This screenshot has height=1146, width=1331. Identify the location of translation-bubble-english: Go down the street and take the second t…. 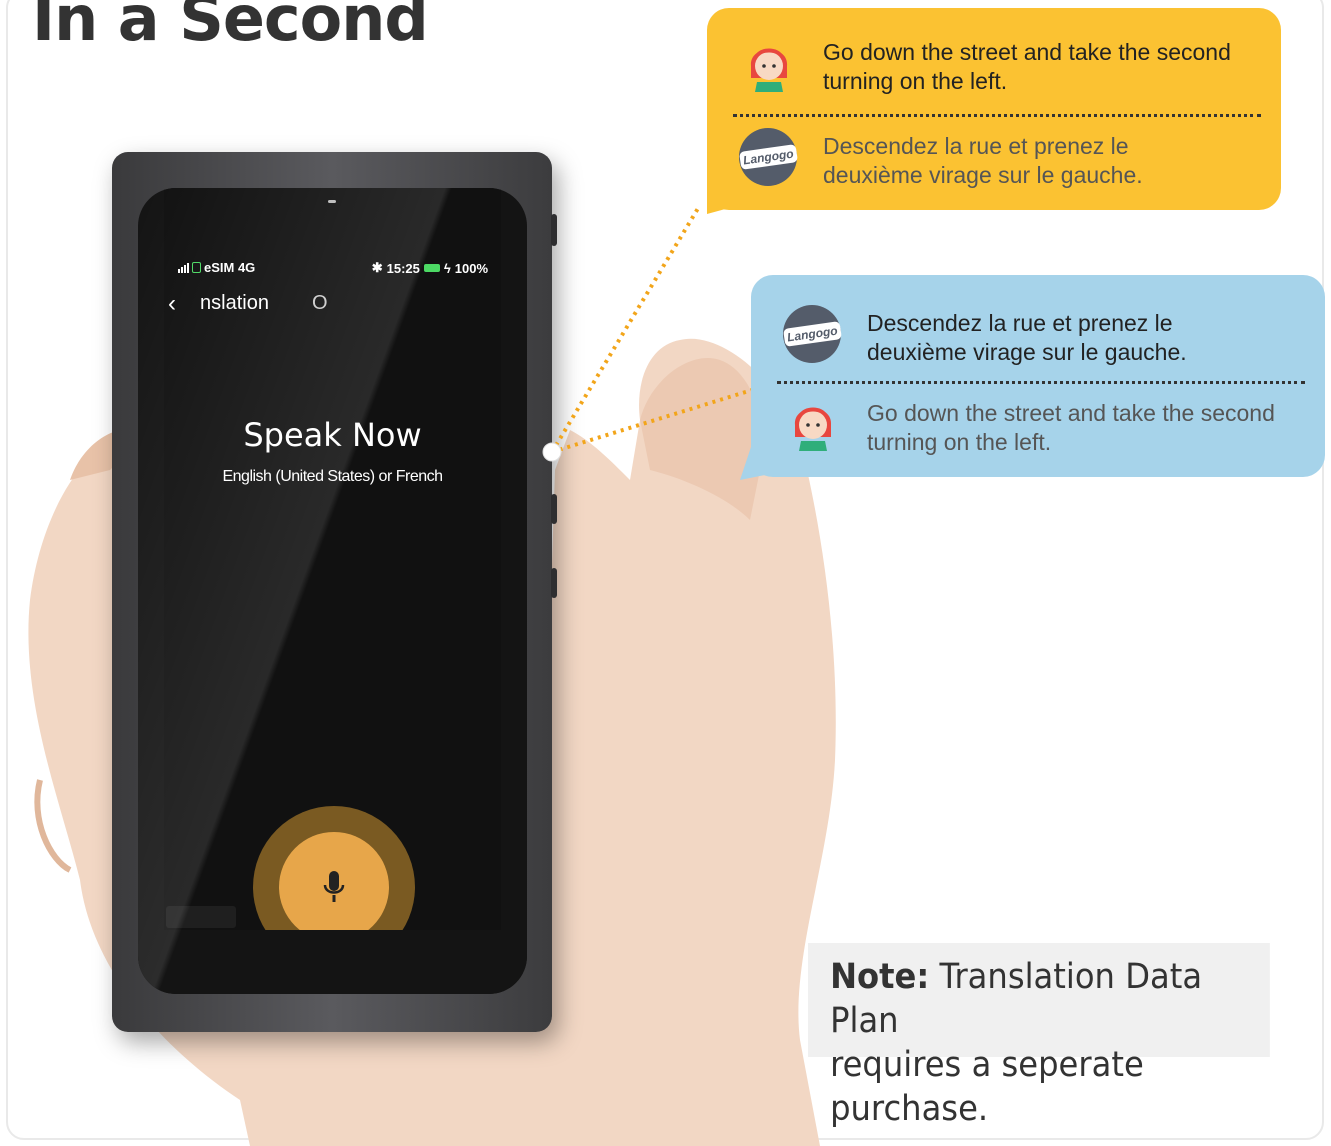
(994, 109).